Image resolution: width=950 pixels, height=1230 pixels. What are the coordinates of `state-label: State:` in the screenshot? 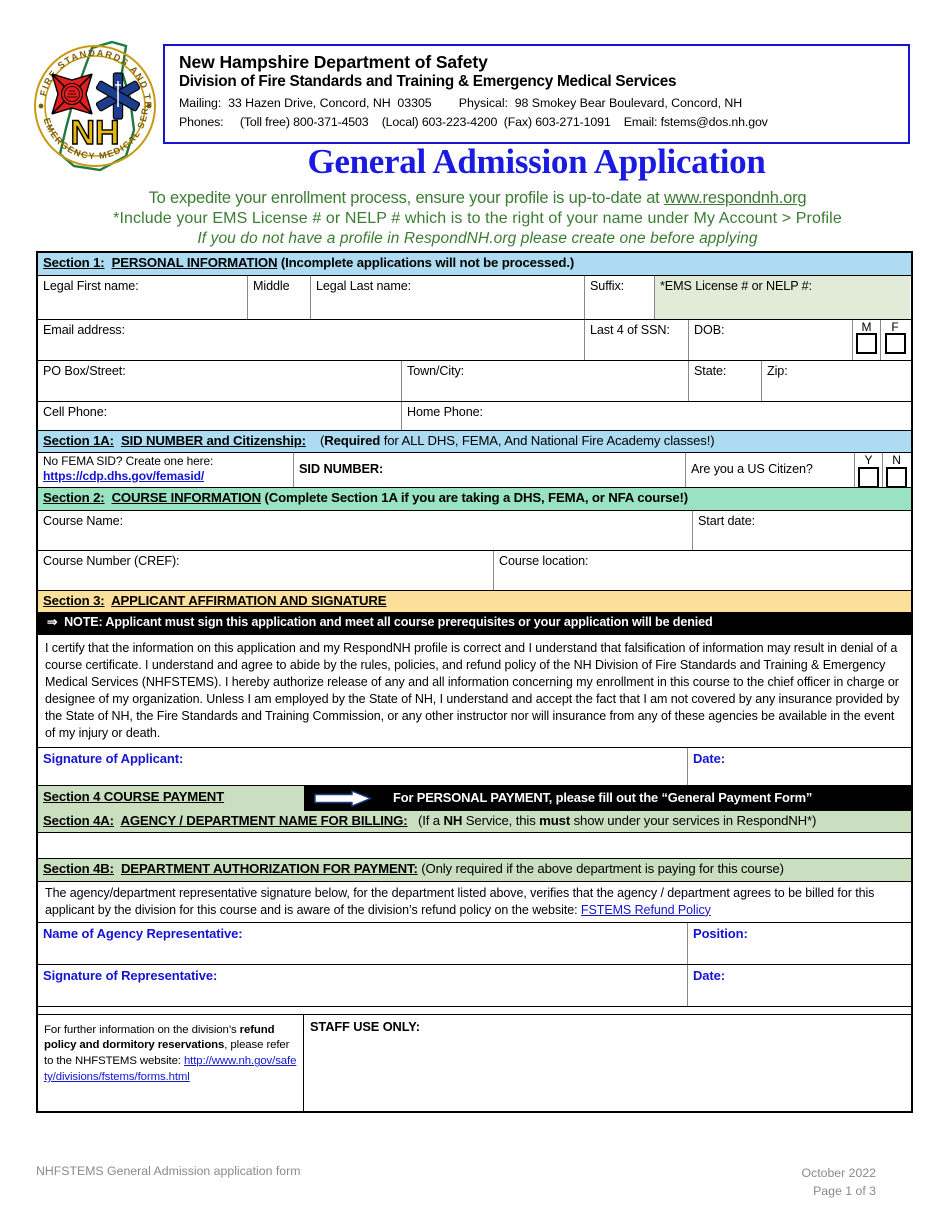 It's located at (710, 370).